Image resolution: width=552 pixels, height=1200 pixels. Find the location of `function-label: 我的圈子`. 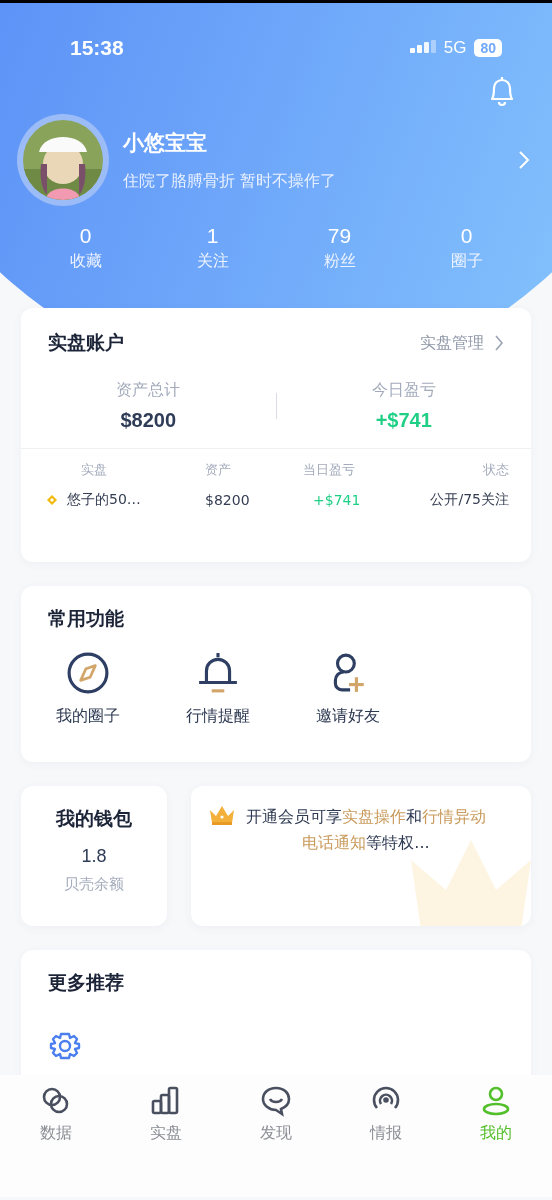

function-label: 我的圈子 is located at coordinates (88, 716).